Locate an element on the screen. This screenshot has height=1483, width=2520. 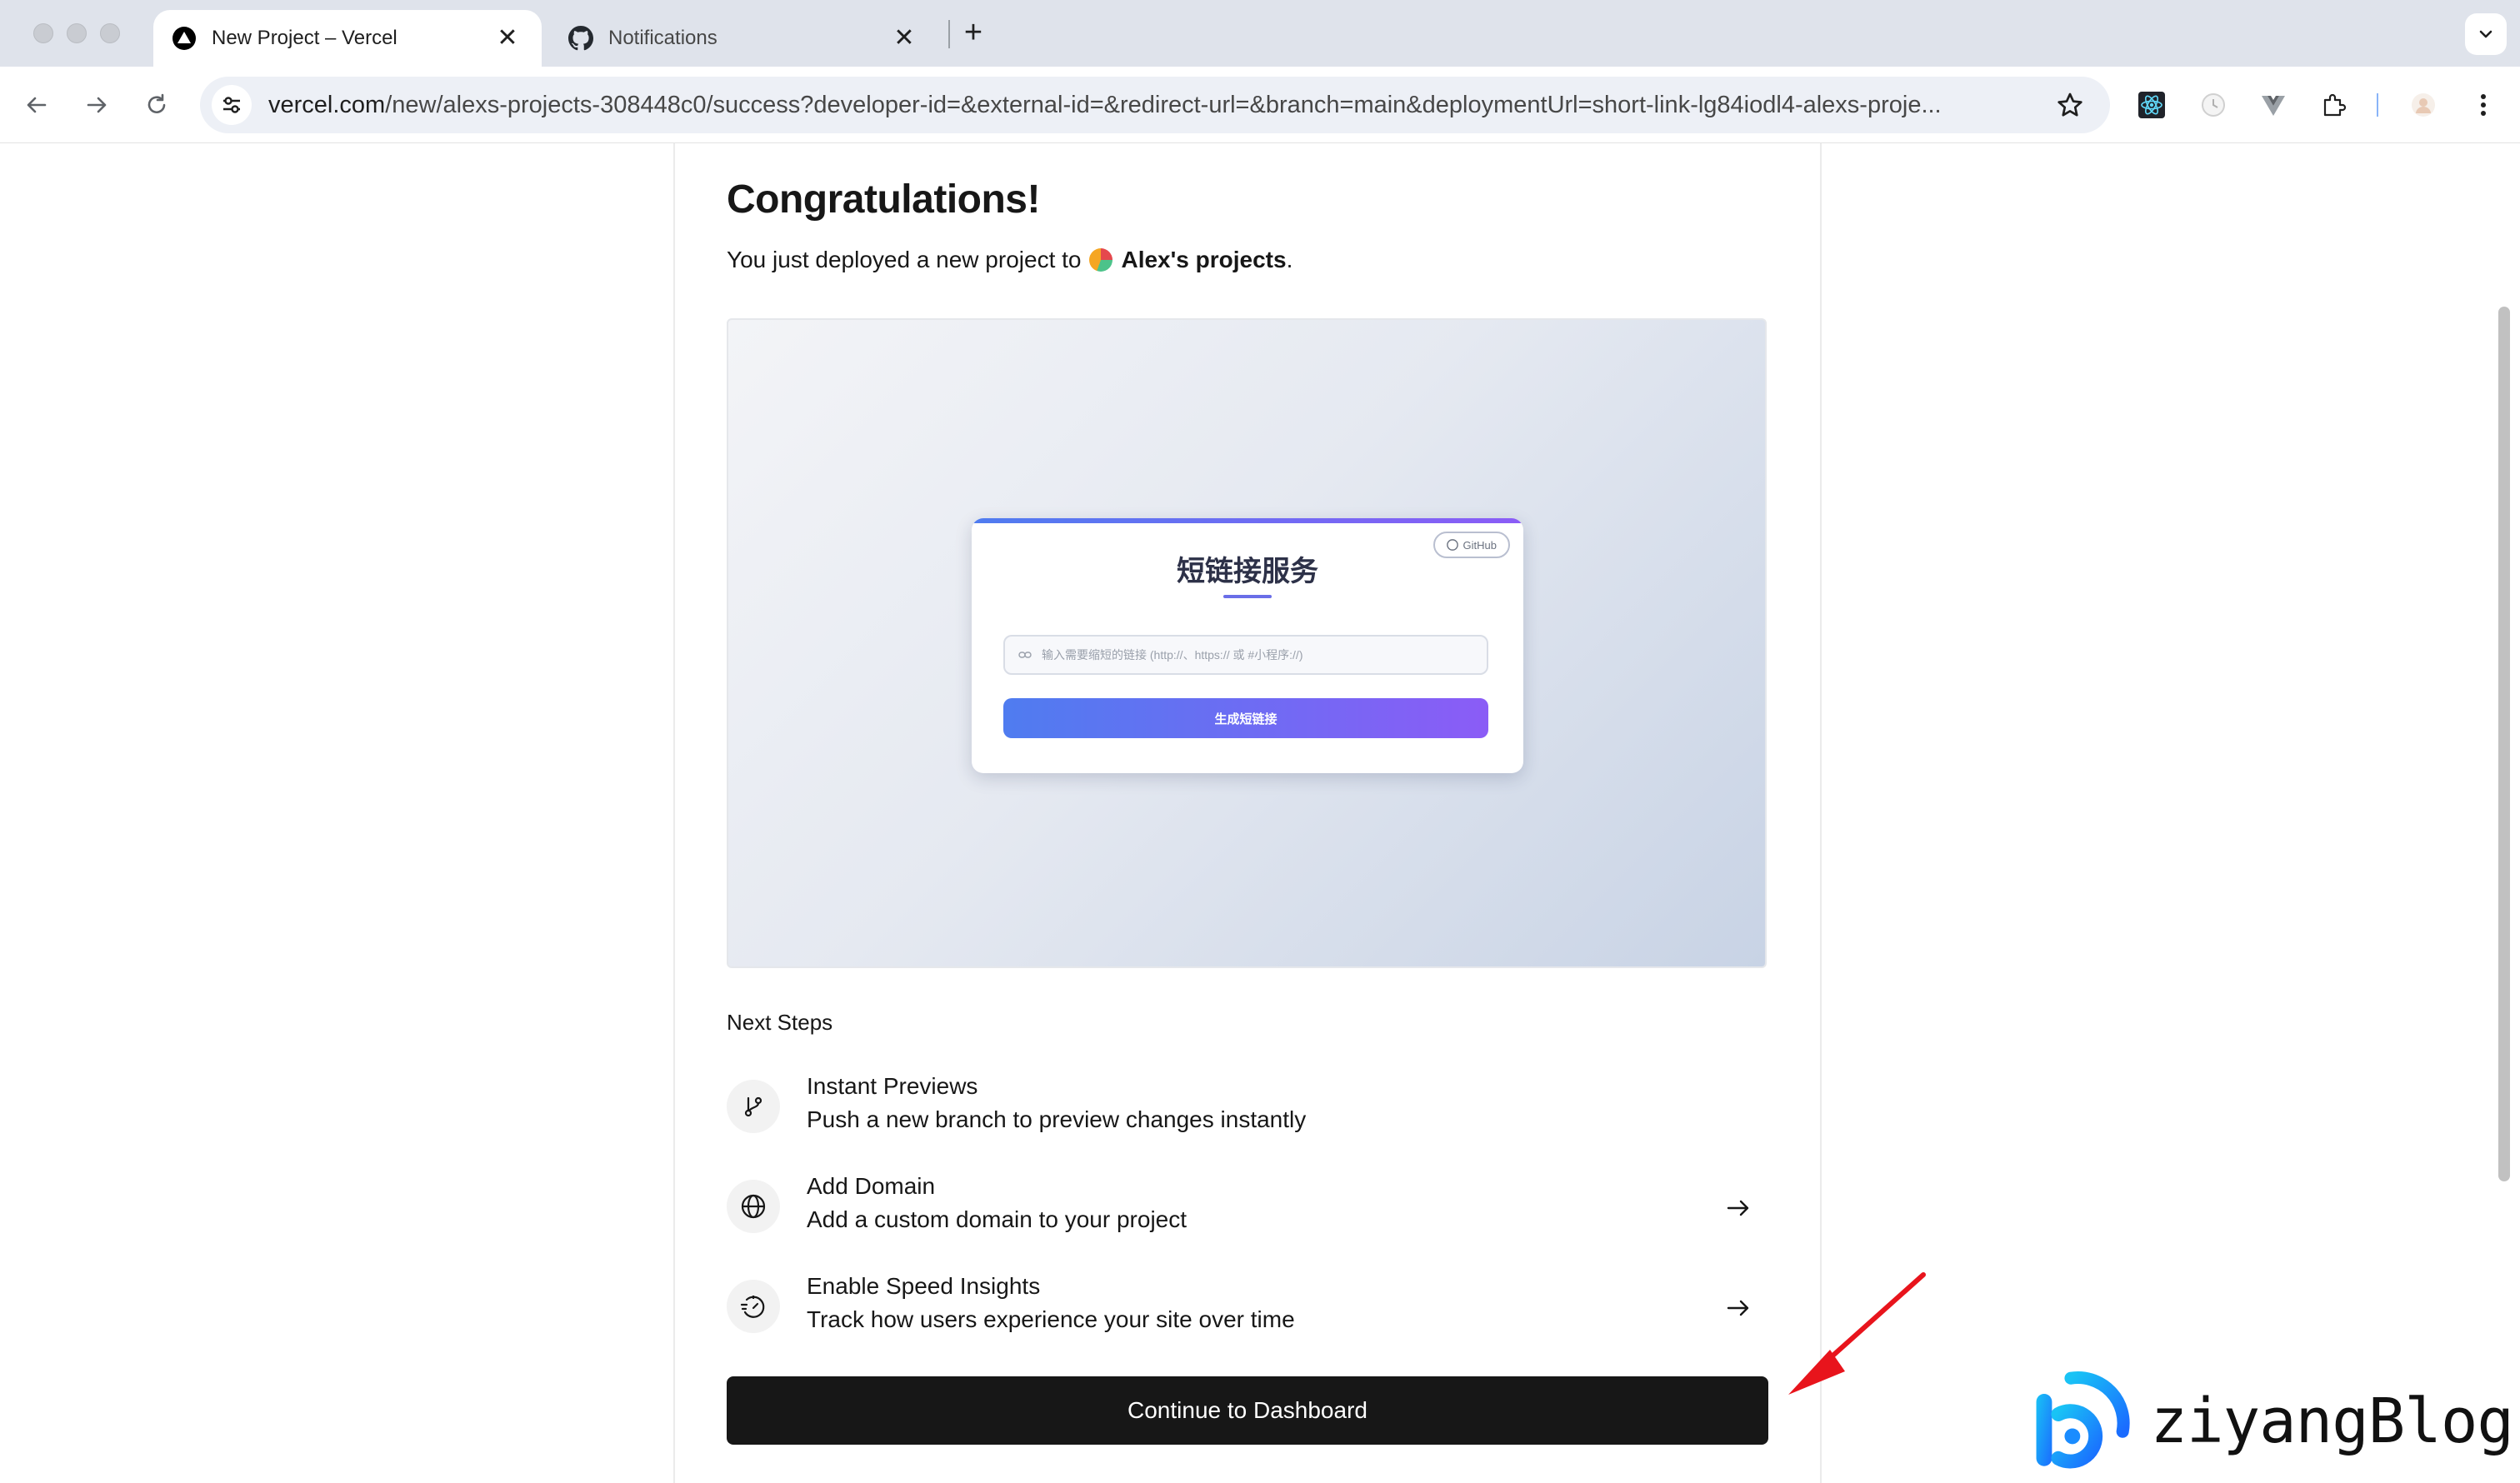
watermark: ziyangBlog is located at coordinates (2272, 1421).